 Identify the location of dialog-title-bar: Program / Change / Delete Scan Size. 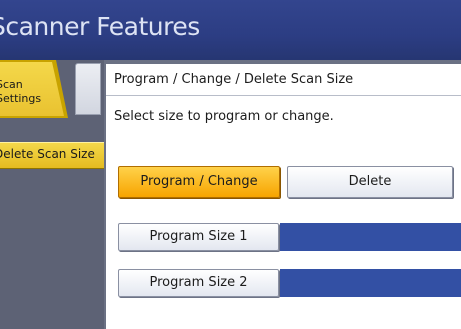
(283, 80).